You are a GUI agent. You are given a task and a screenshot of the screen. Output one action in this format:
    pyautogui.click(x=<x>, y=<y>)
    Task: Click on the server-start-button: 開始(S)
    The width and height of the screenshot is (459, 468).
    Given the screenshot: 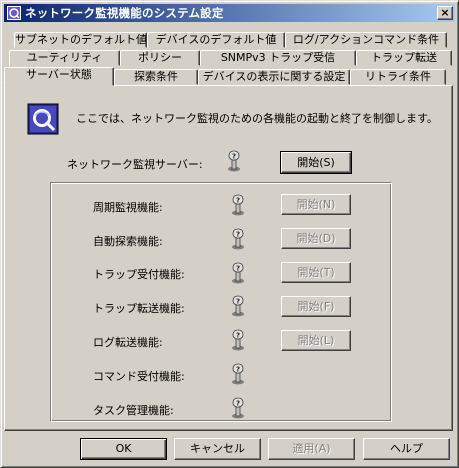 What is the action you would take?
    pyautogui.click(x=316, y=162)
    